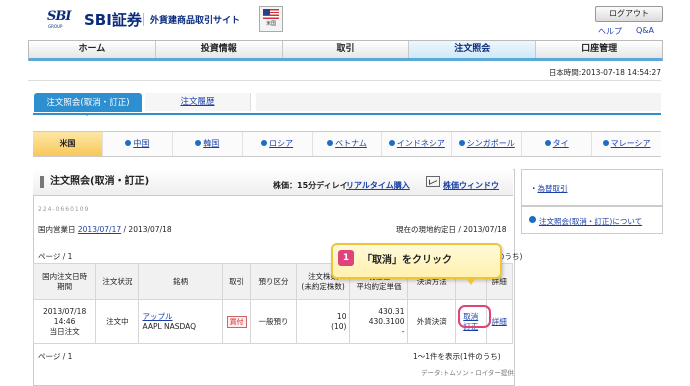  Describe the element at coordinates (55, 26) in the screenshot. I see `sbi-logo-group: GROUP` at that location.